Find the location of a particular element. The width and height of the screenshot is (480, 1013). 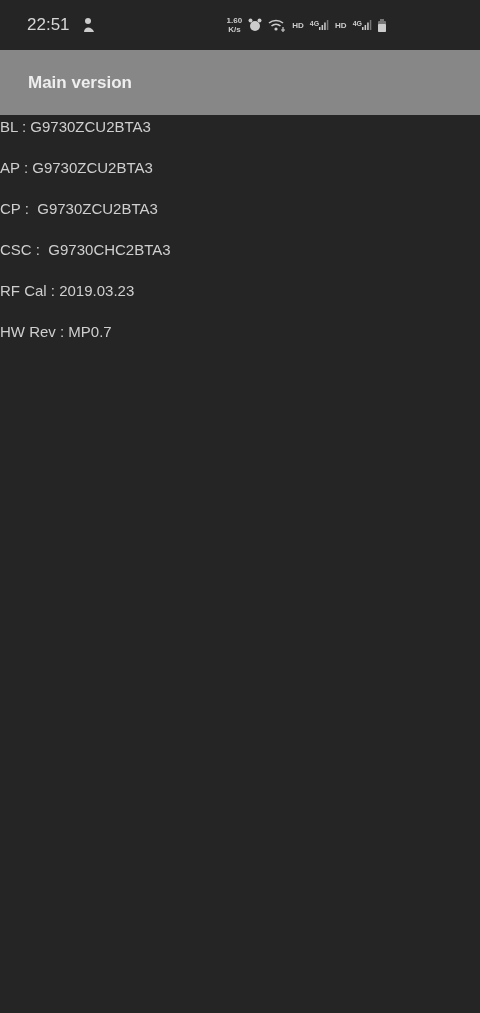

version-line: CSC : G9730CHC2BTA3 is located at coordinates (85, 250).